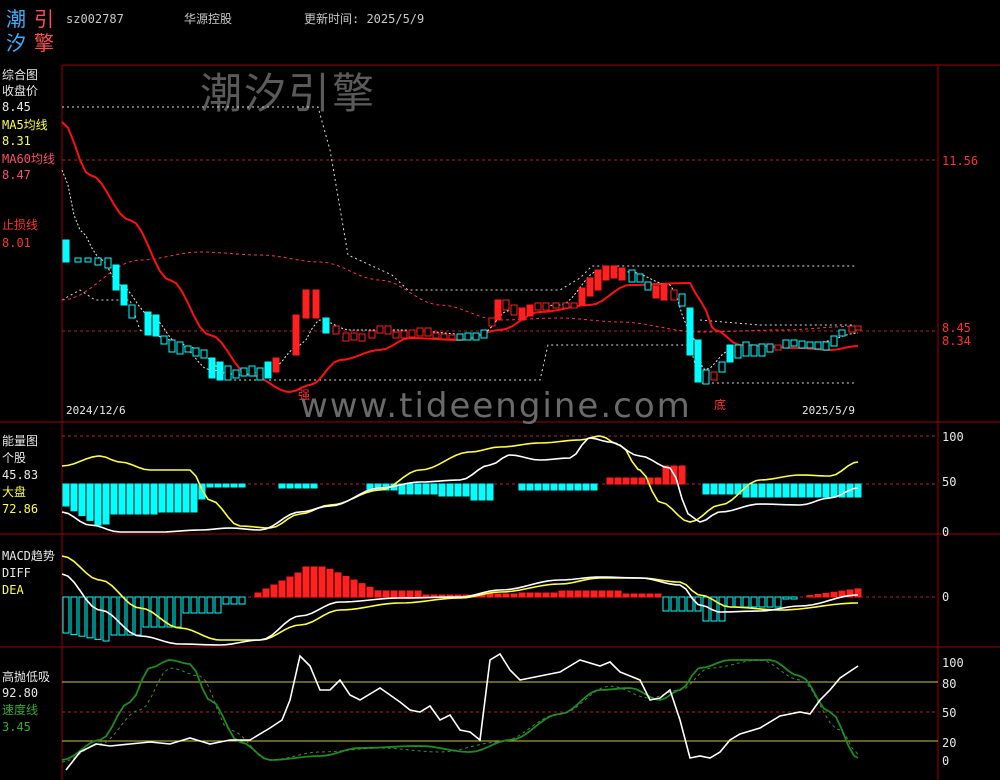 This screenshot has height=780, width=1000. I want to click on main-panel-title: 综合图, so click(20, 75).